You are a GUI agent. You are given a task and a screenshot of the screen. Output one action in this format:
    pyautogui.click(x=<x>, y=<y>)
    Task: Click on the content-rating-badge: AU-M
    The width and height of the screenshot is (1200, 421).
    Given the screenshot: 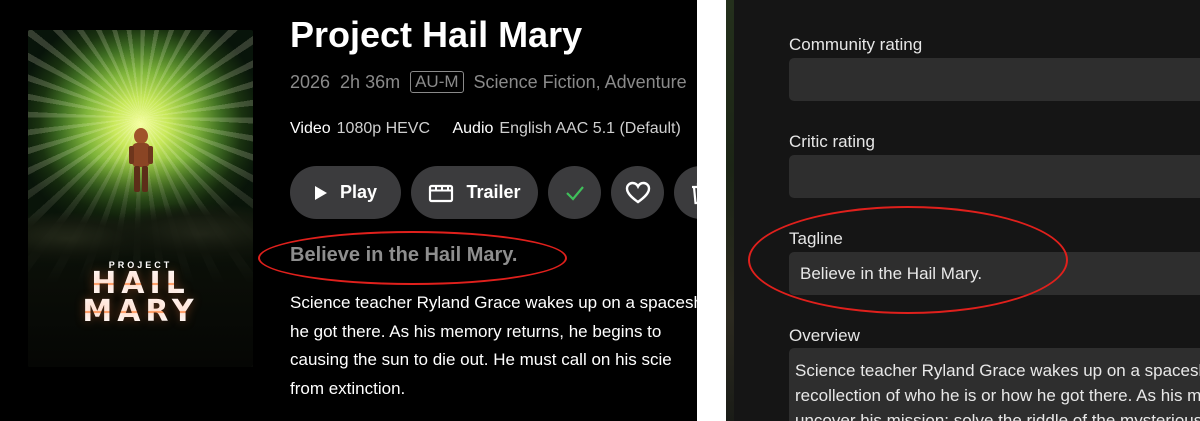 What is the action you would take?
    pyautogui.click(x=437, y=82)
    